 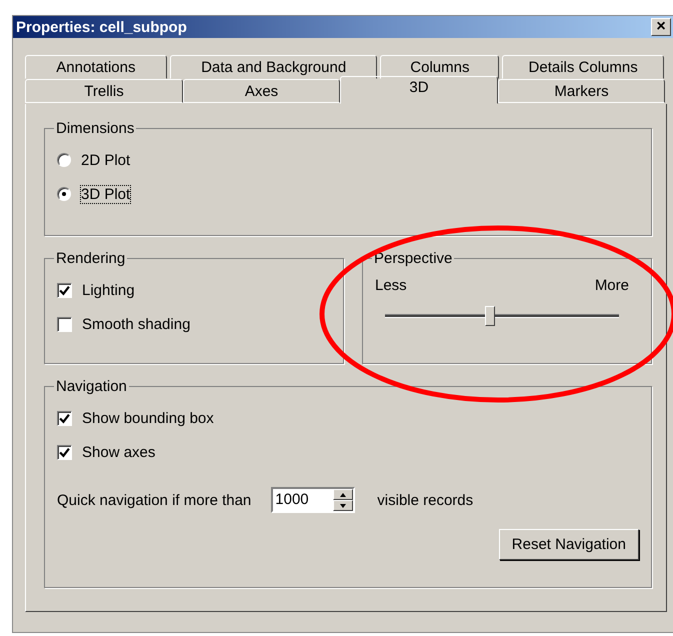 I want to click on number-spinner: 1000, so click(x=313, y=500).